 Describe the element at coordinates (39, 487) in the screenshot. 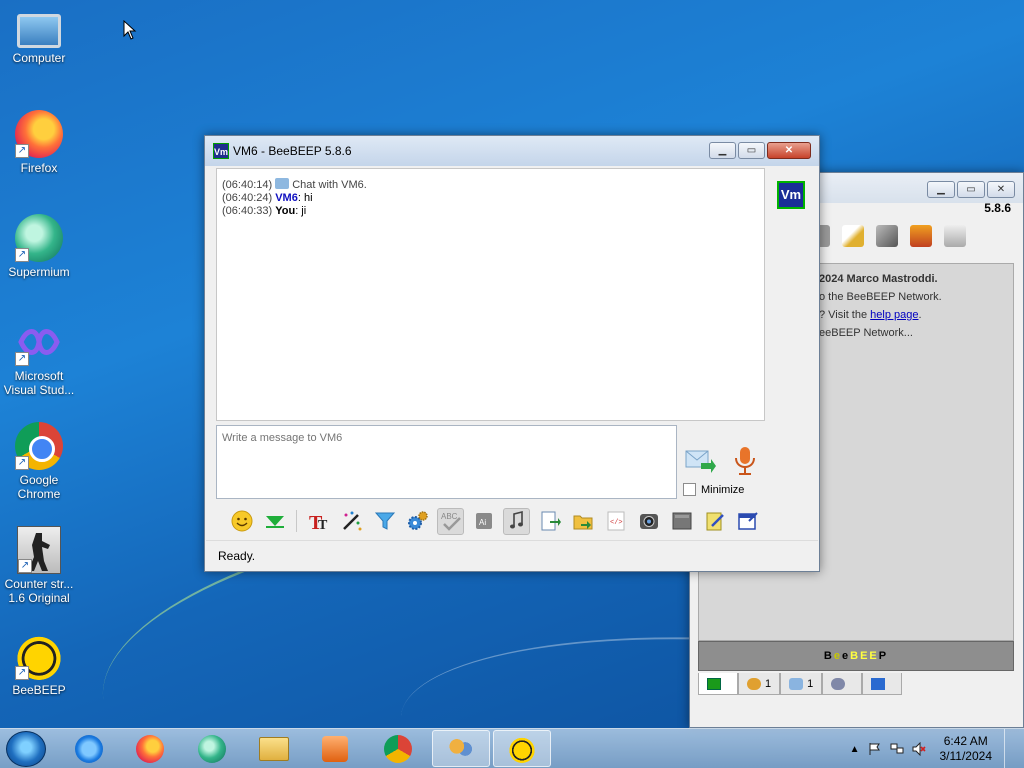

I see `desktop-icon-label: Google Chrome` at that location.